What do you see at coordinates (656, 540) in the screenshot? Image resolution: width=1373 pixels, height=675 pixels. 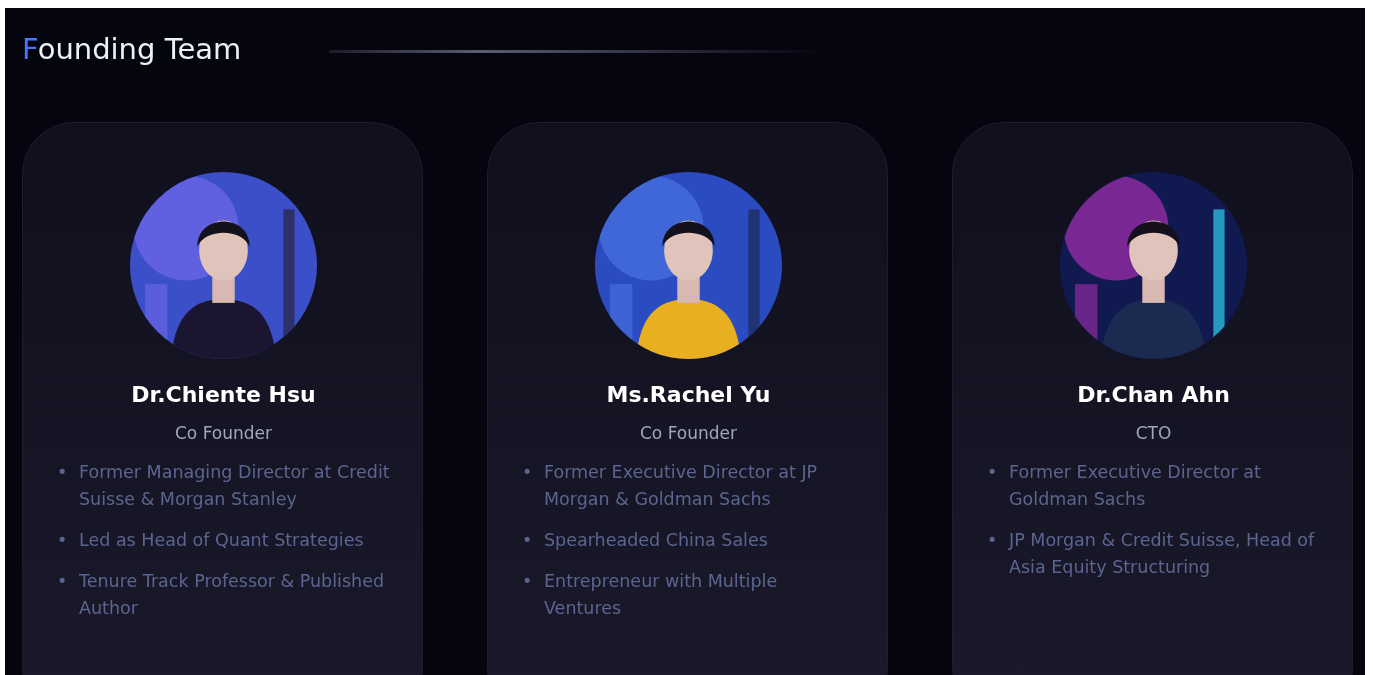 I see `bullet-text: Spearheaded China Sales` at bounding box center [656, 540].